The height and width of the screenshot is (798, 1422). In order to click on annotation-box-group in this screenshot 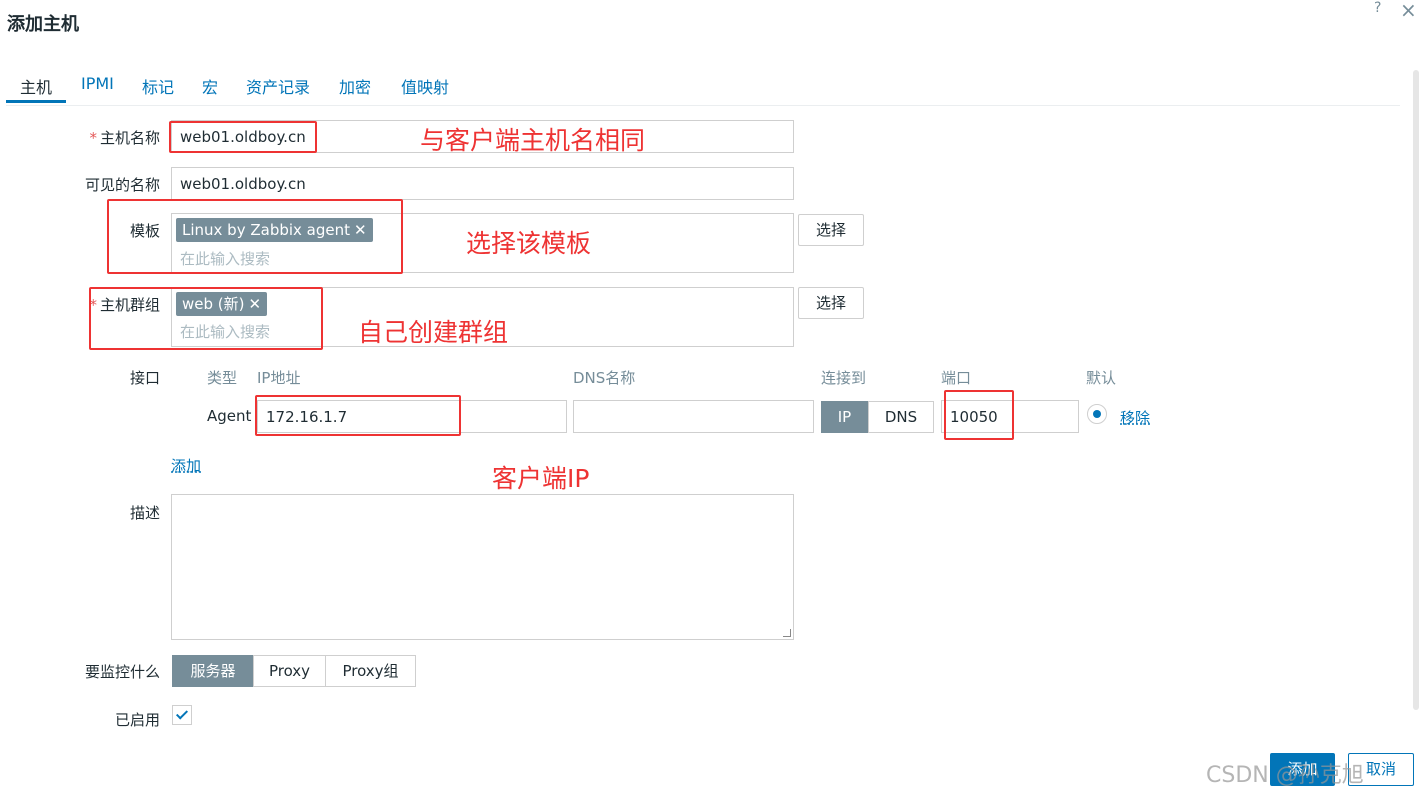, I will do `click(206, 318)`.